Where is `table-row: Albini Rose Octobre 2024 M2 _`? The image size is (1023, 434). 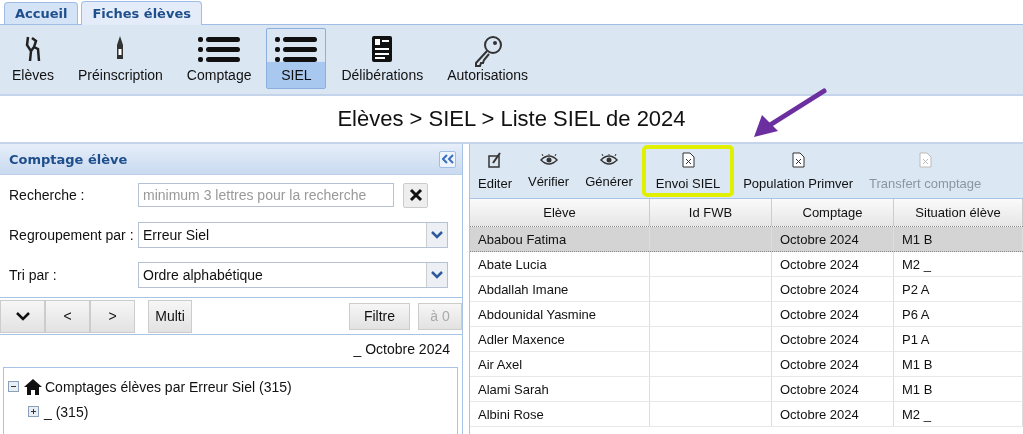 table-row: Albini Rose Octobre 2024 M2 _ is located at coordinates (746, 414).